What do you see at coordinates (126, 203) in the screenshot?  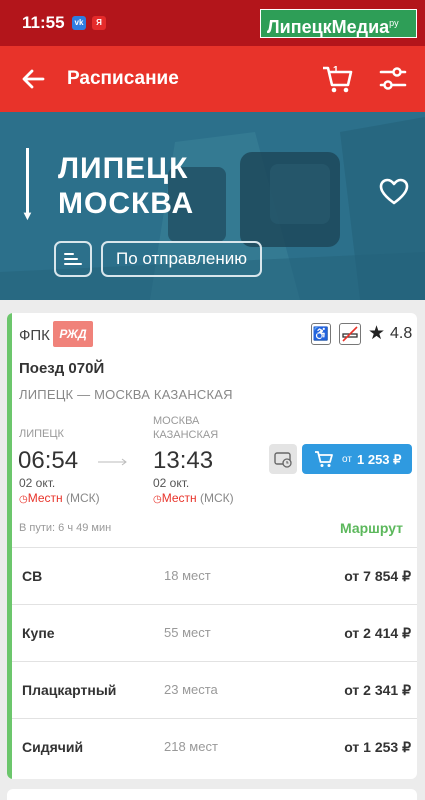 I see `arrival-city: МОСКВА` at bounding box center [126, 203].